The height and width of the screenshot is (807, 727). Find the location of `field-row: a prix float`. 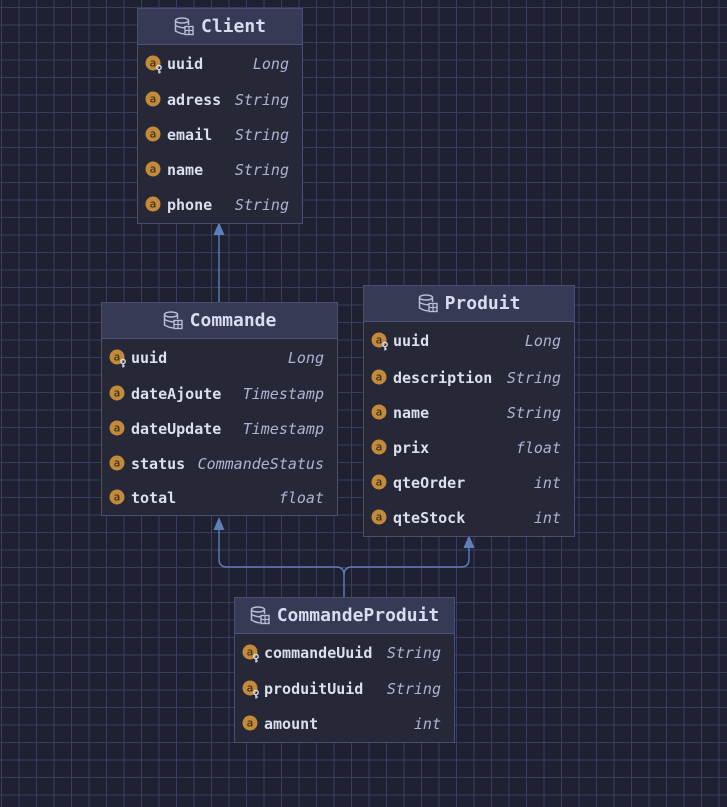

field-row: a prix float is located at coordinates (469, 447).